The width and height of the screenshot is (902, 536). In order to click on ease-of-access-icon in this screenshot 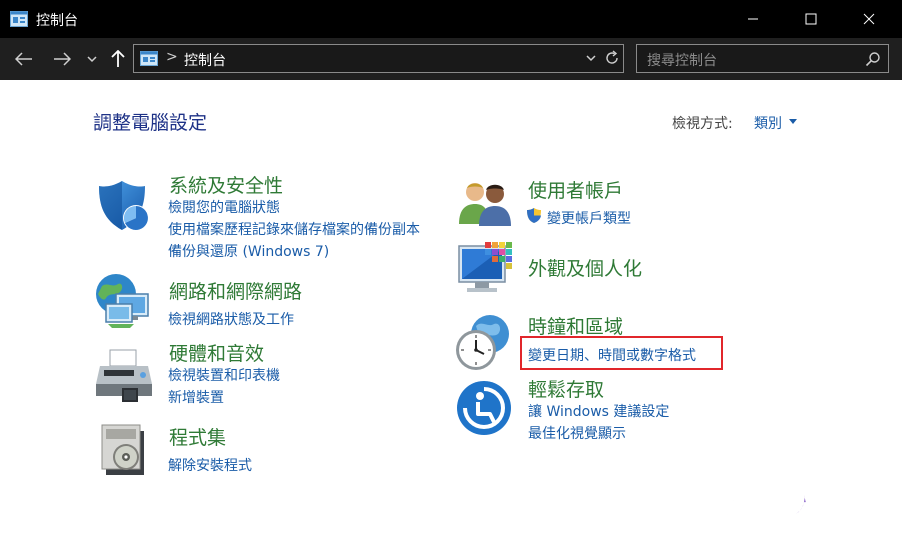, I will do `click(484, 408)`.